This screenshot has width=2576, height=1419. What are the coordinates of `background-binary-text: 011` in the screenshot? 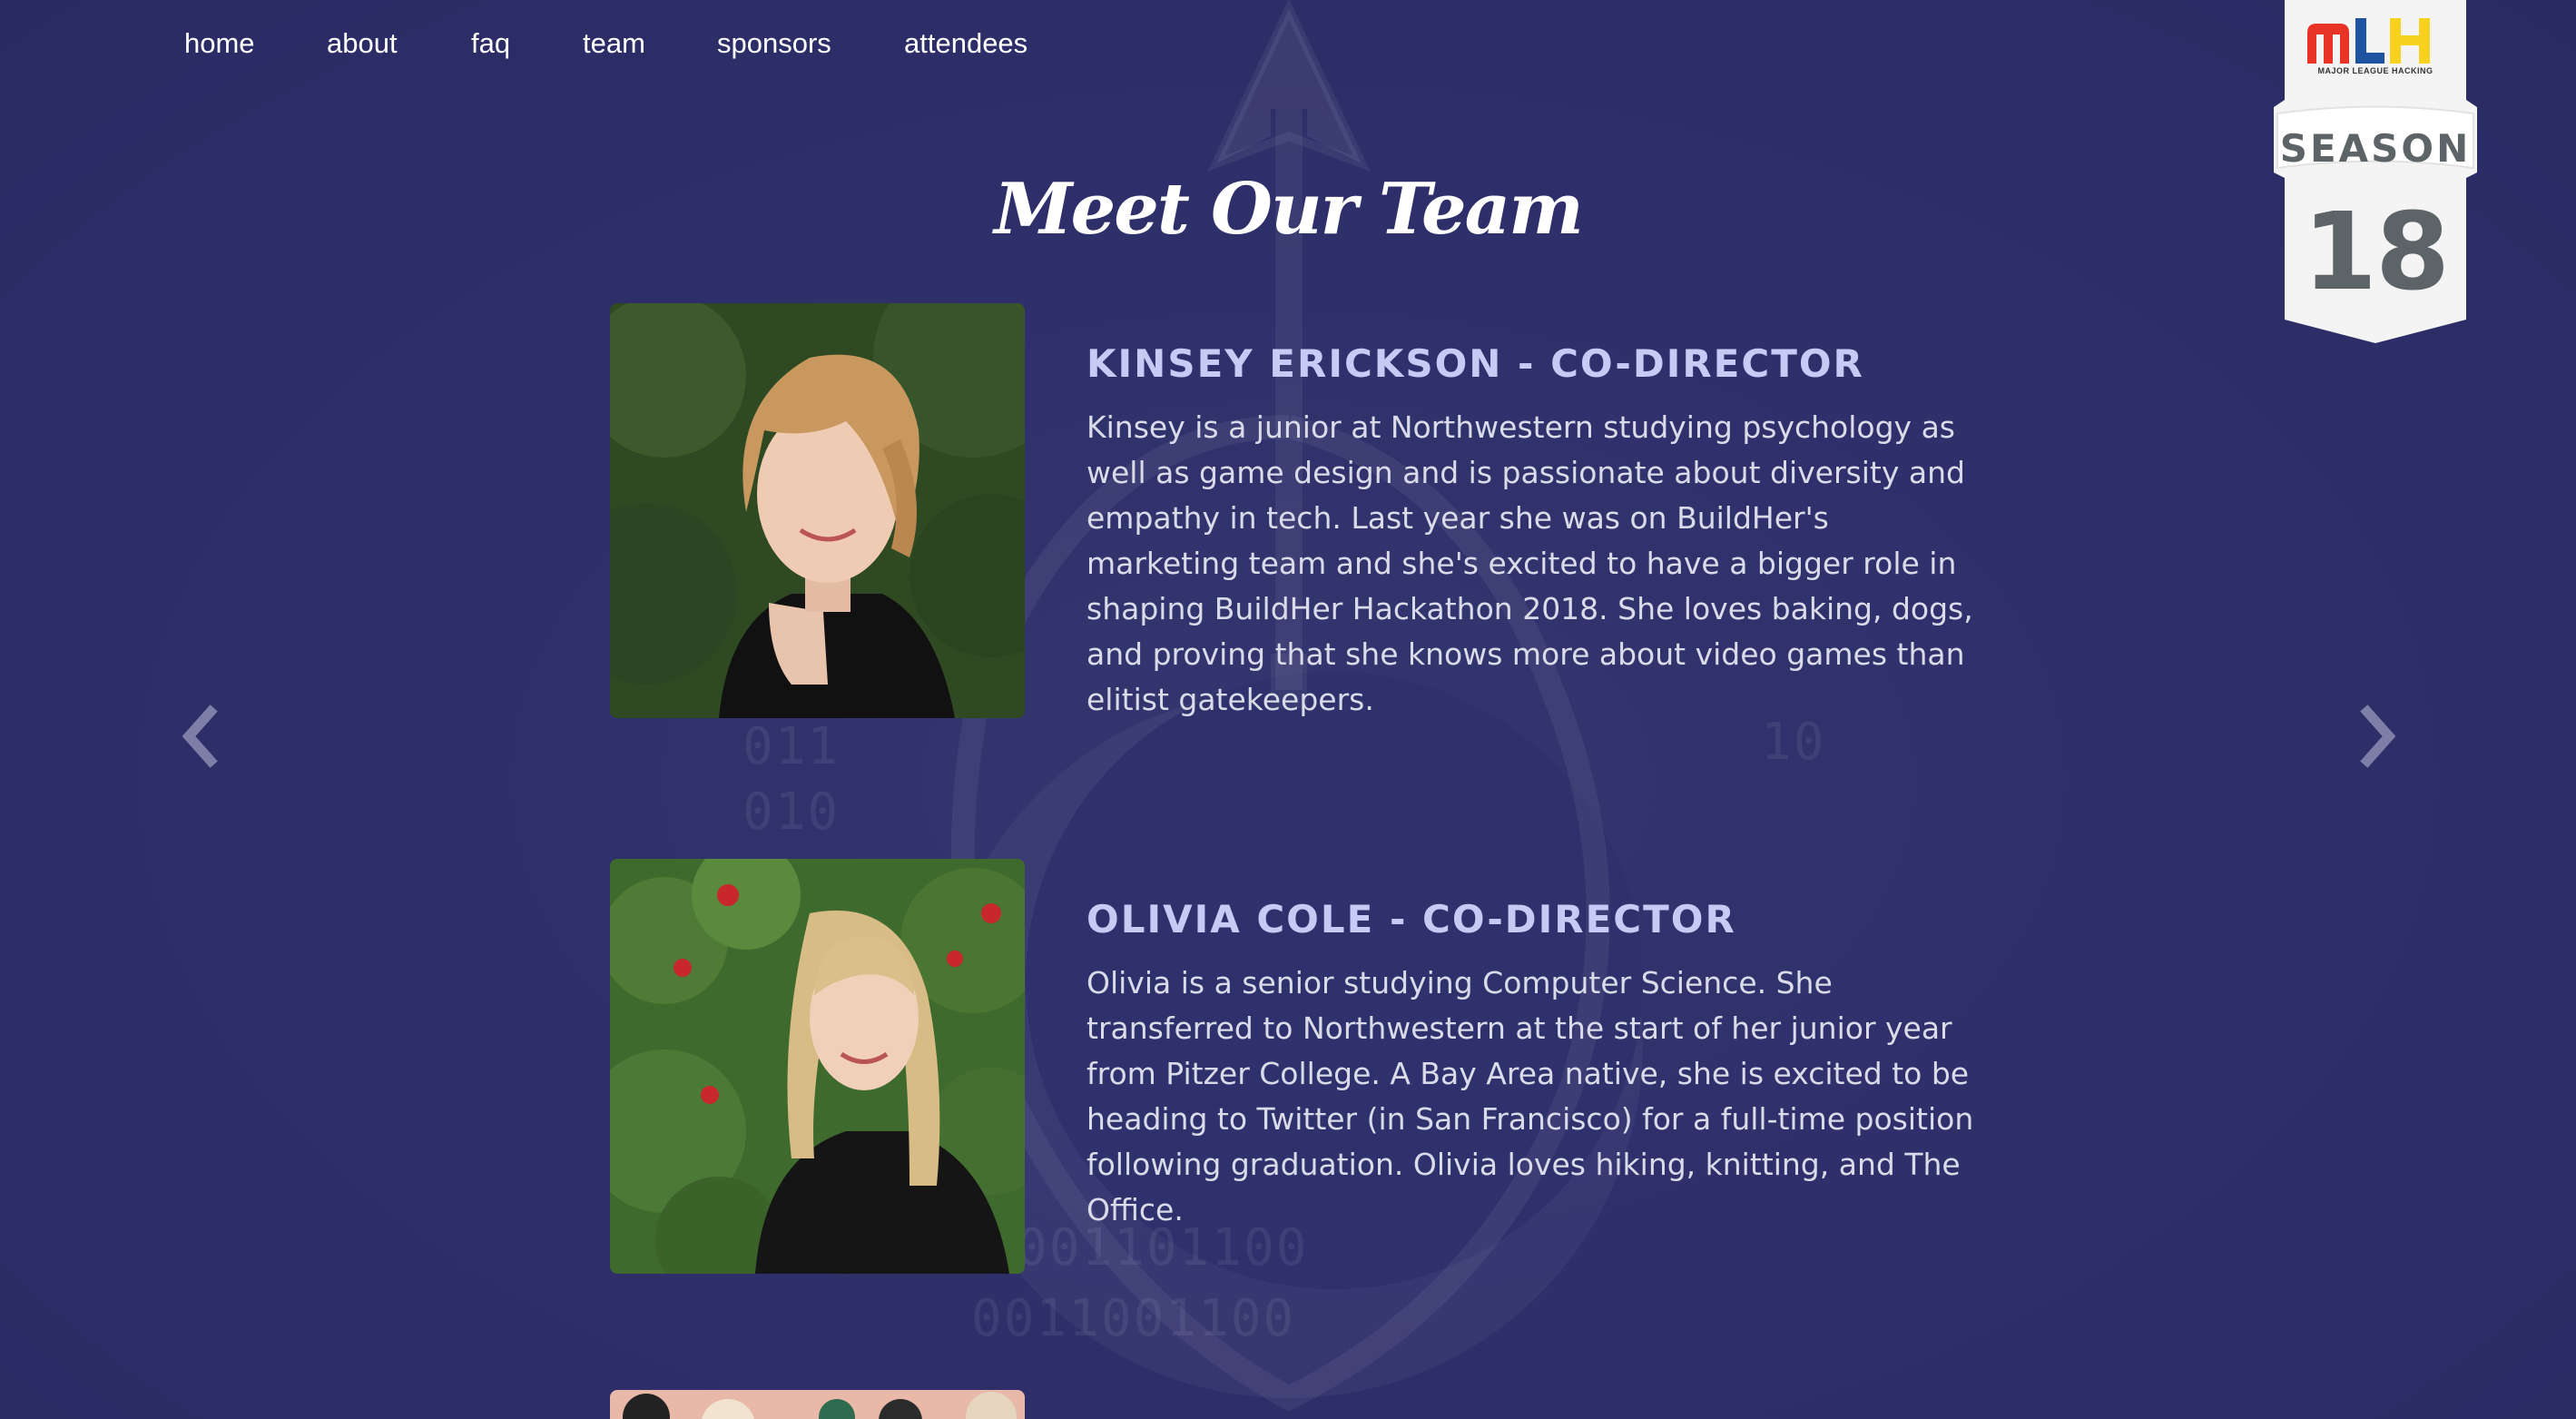 It's located at (791, 746).